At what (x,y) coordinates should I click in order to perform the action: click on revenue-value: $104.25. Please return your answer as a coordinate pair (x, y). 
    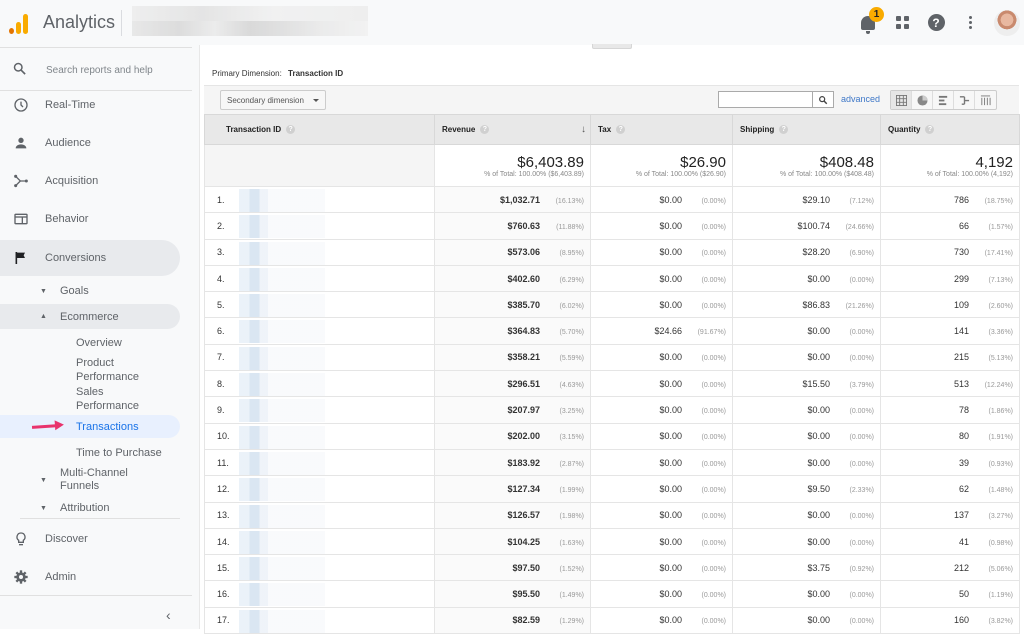
    Looking at the image, I should click on (523, 541).